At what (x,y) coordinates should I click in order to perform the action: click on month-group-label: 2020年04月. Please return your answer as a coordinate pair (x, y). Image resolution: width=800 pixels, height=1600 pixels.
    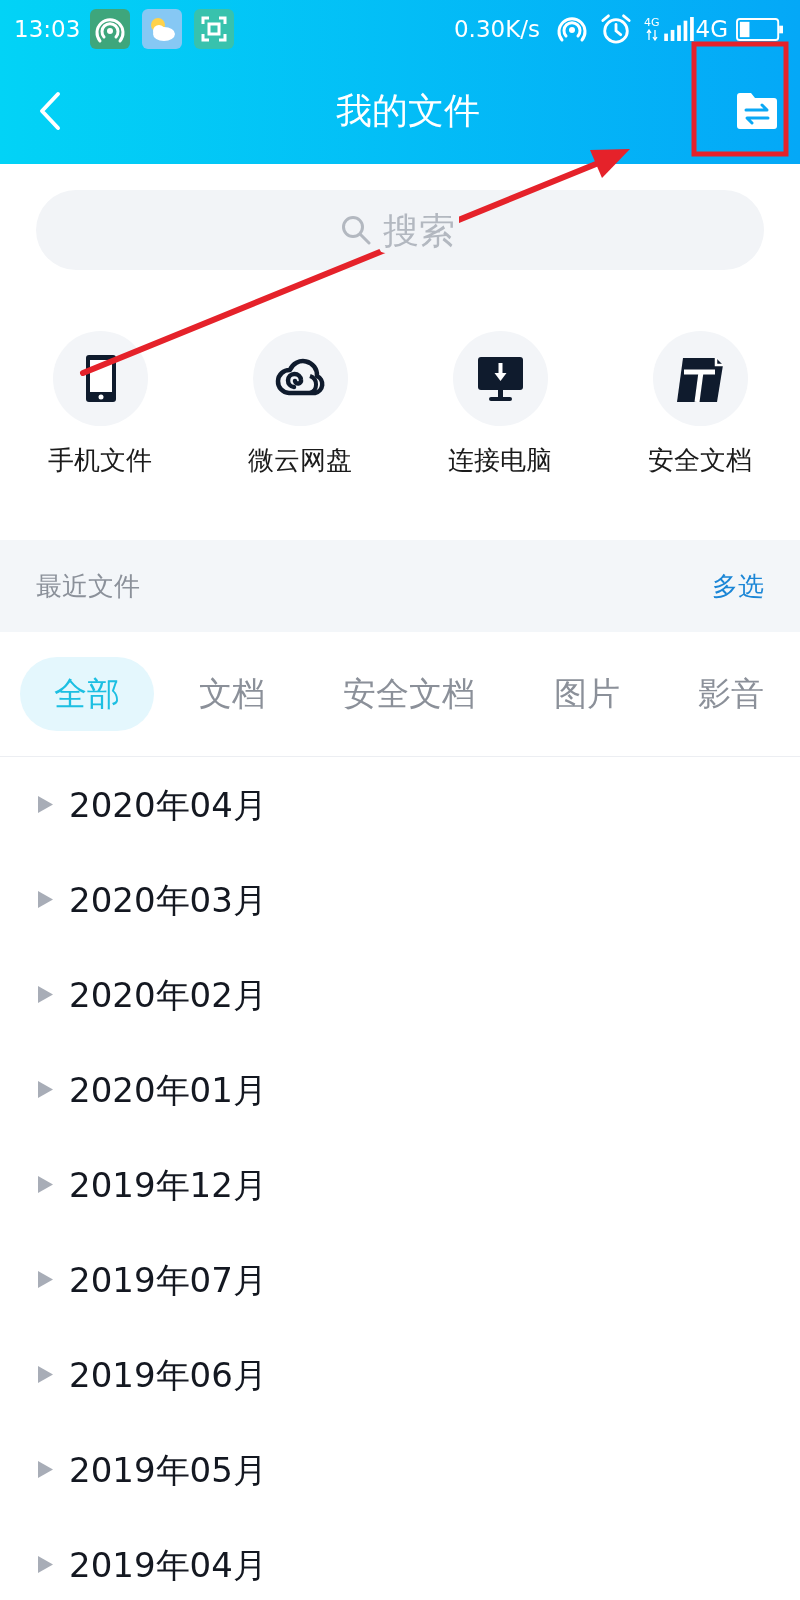
    Looking at the image, I should click on (168, 804).